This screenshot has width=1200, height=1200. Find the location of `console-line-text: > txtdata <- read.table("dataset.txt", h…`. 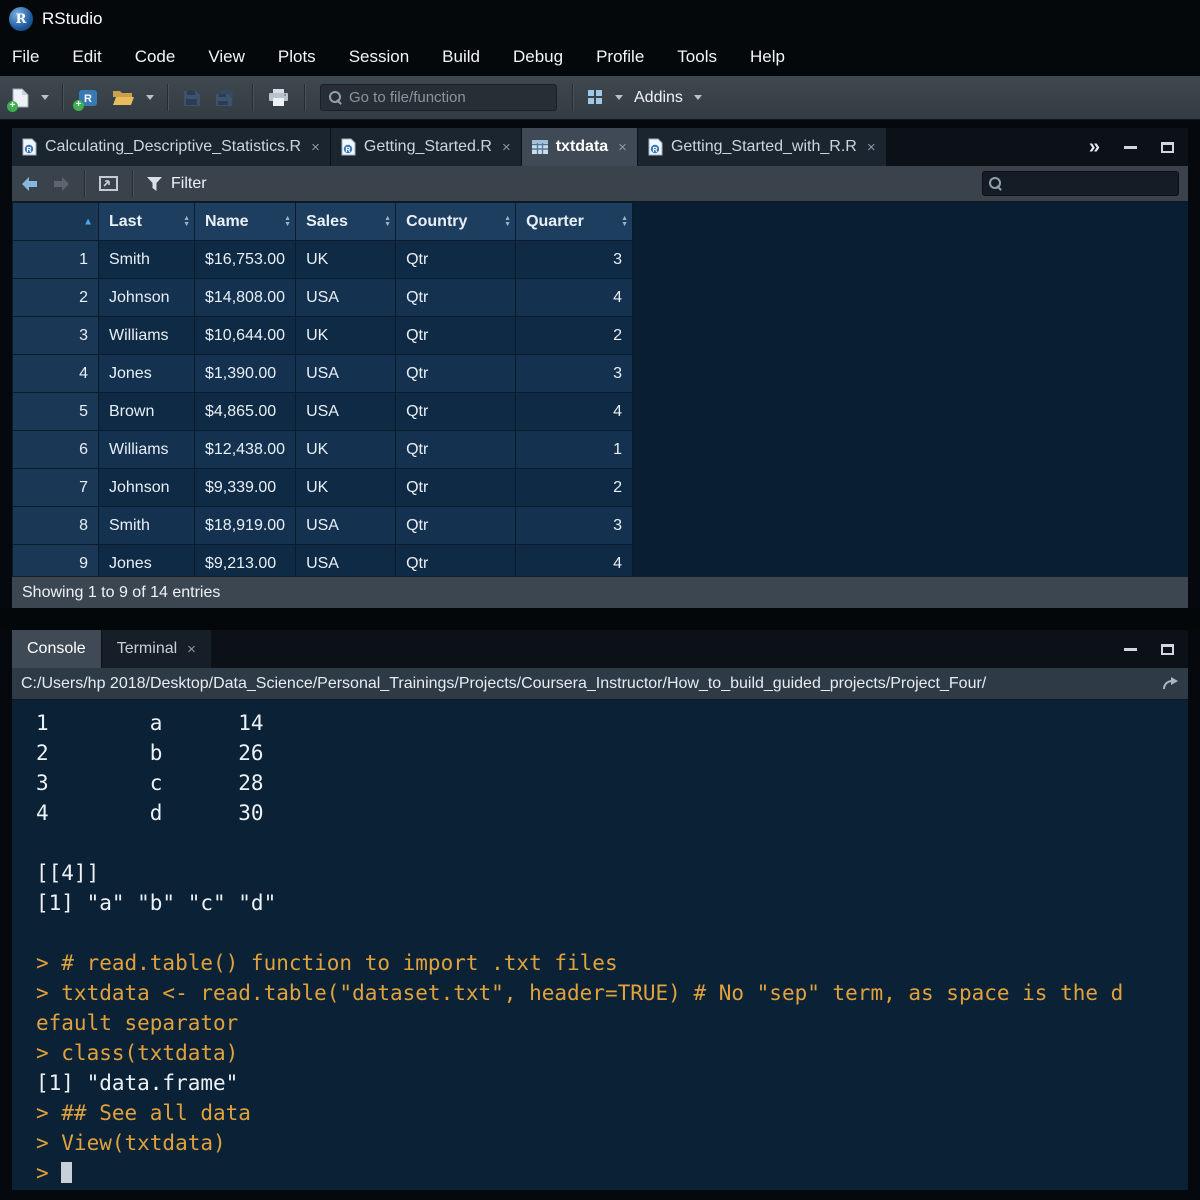

console-line-text: > txtdata <- read.table("dataset.txt", h… is located at coordinates (580, 993).